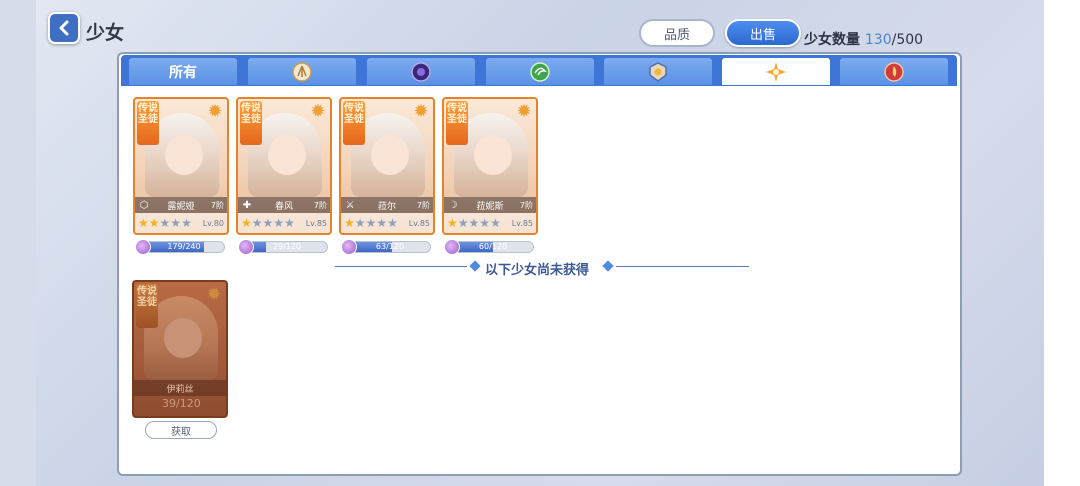 This screenshot has width=1080, height=486. What do you see at coordinates (181, 430) in the screenshot?
I see `obtain-button: 获取` at bounding box center [181, 430].